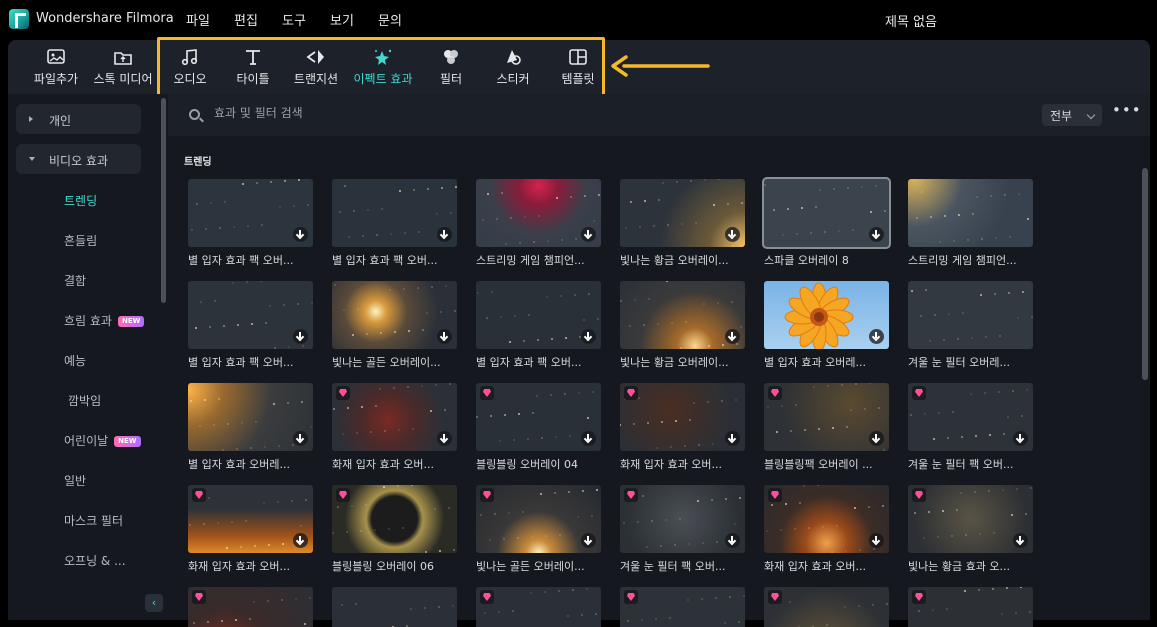 This screenshot has width=1157, height=627. What do you see at coordinates (1126, 112) in the screenshot?
I see `more-options-button: •••` at bounding box center [1126, 112].